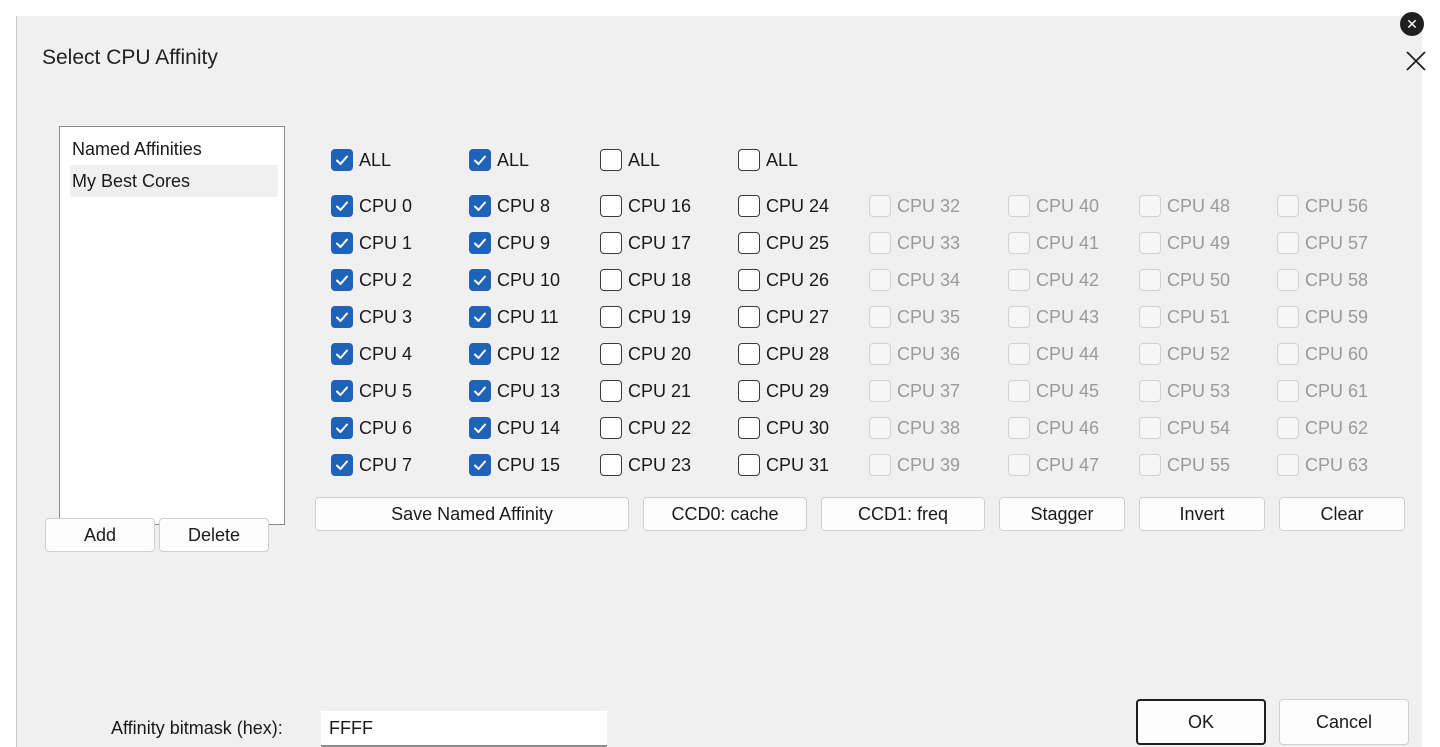  What do you see at coordinates (514, 465) in the screenshot?
I see `cpu-checkbox-15: CPU 15` at bounding box center [514, 465].